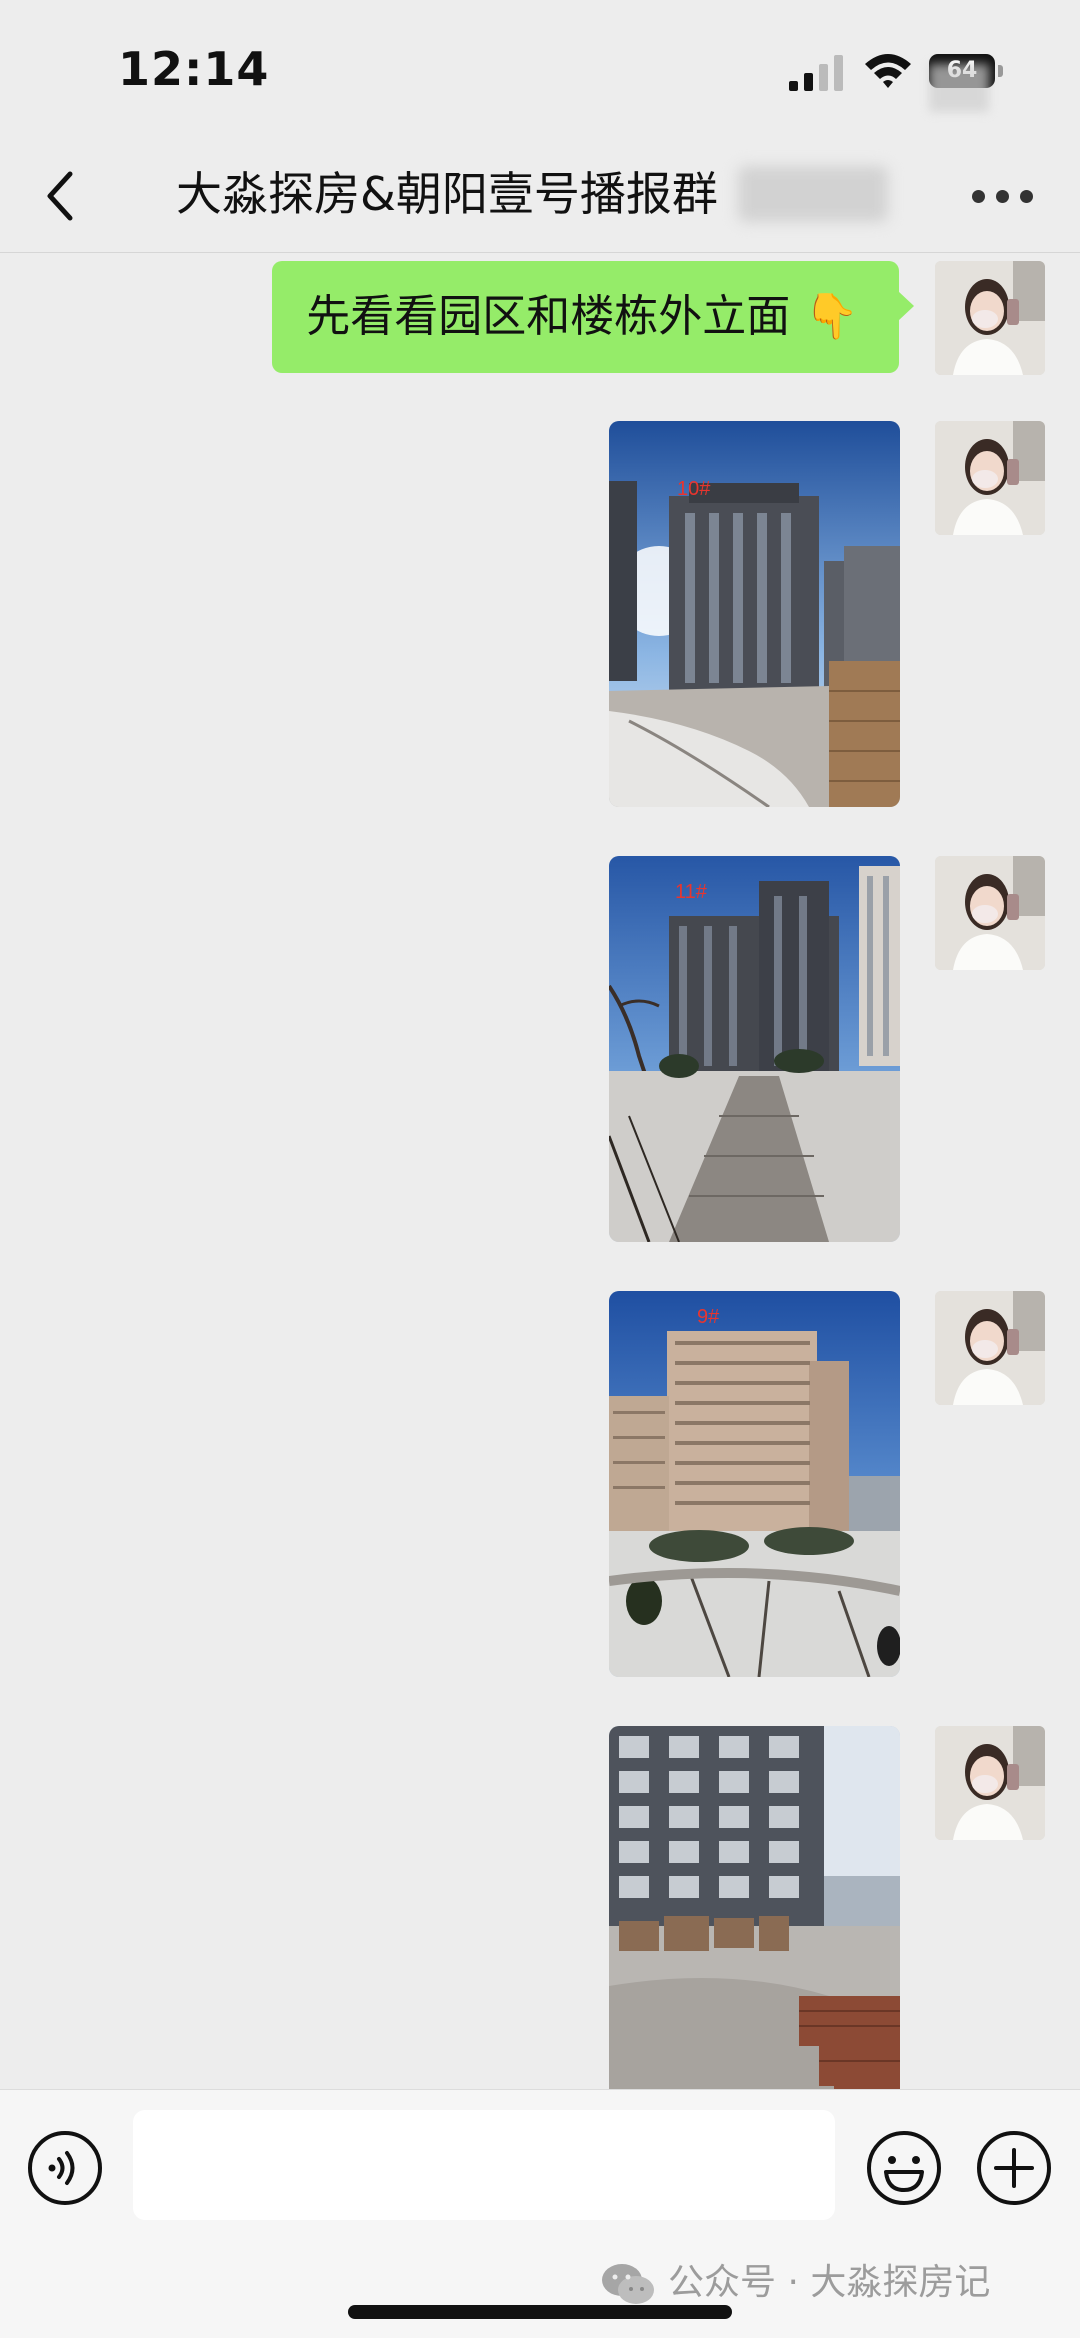 The width and height of the screenshot is (1080, 2338). I want to click on wechat-icon, so click(628, 2284).